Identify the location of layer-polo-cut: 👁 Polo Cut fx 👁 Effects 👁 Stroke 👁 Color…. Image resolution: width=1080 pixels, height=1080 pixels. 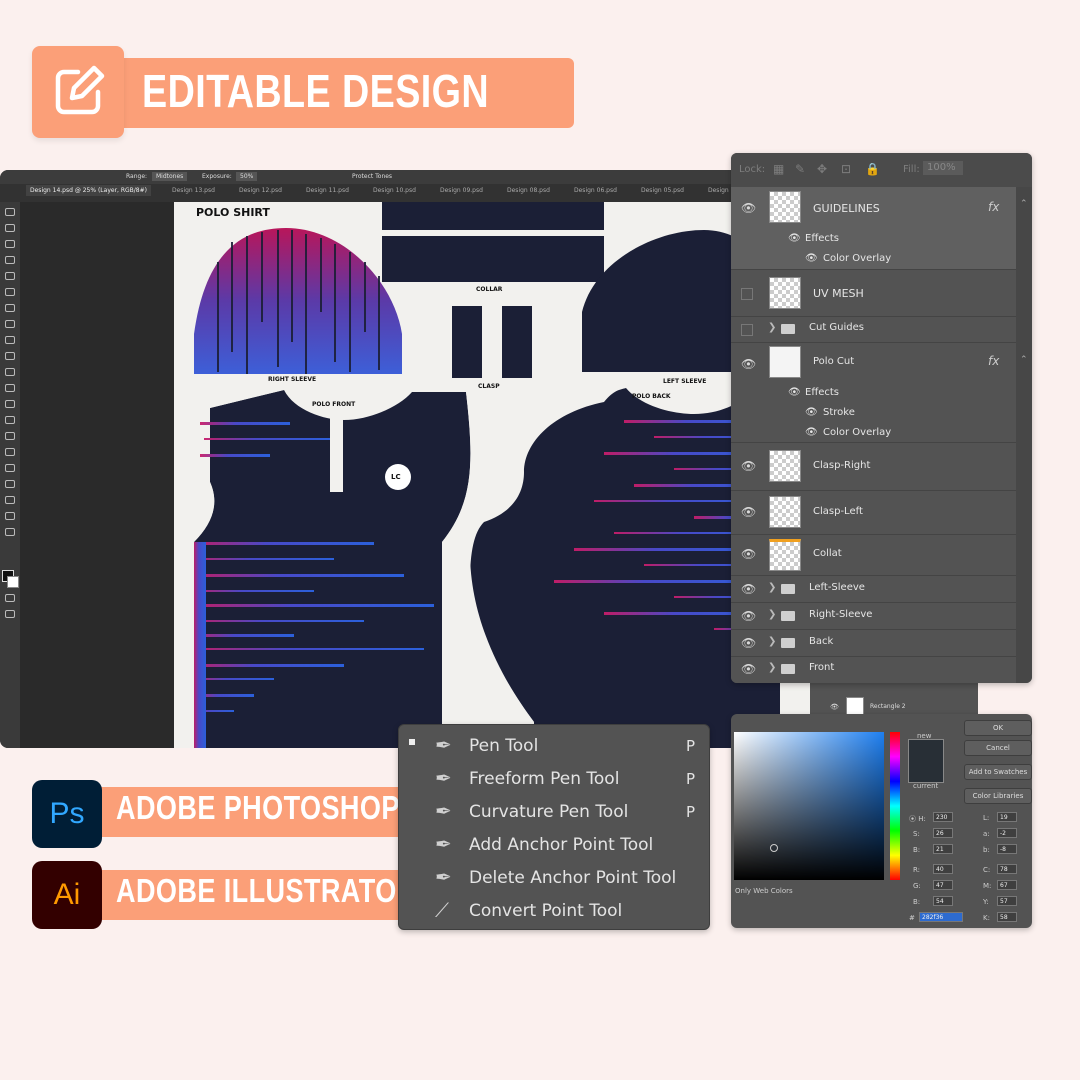
(873, 393).